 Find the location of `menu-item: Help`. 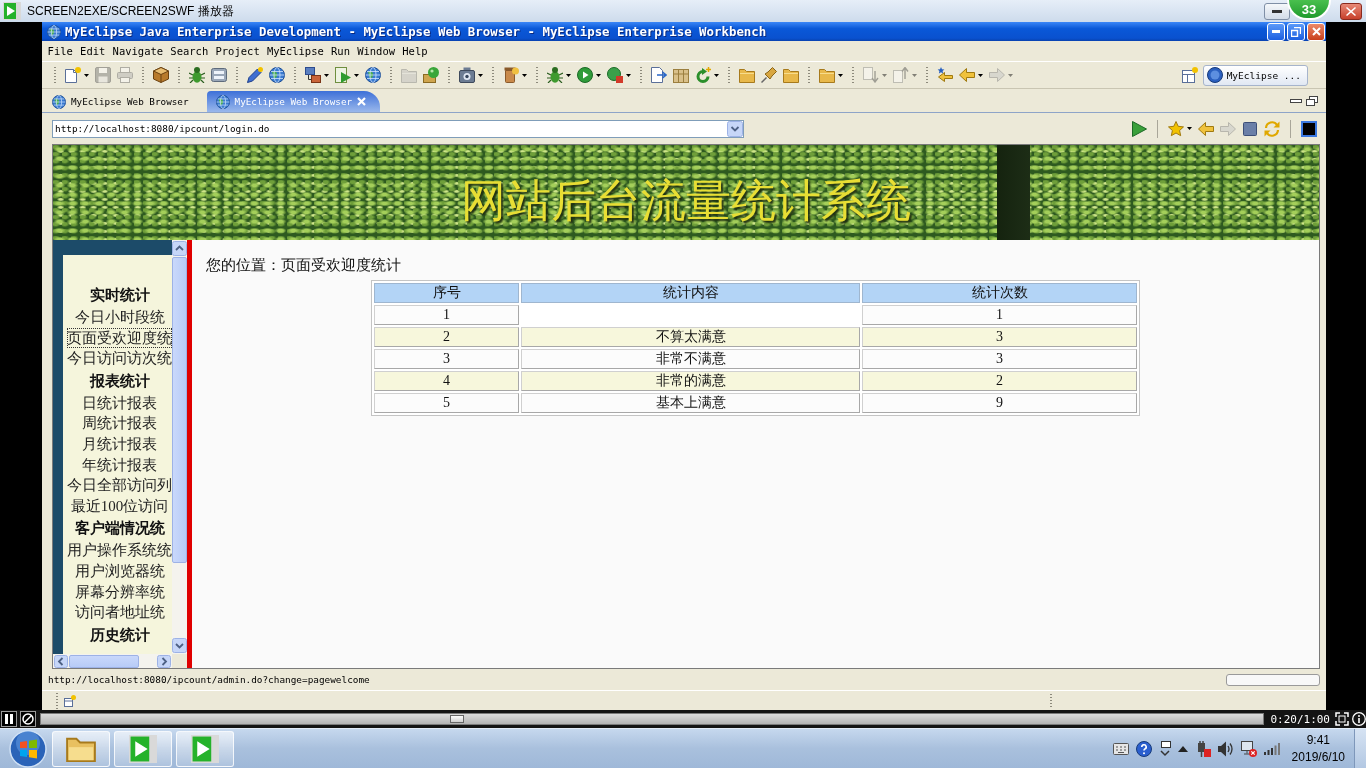

menu-item: Help is located at coordinates (415, 51).